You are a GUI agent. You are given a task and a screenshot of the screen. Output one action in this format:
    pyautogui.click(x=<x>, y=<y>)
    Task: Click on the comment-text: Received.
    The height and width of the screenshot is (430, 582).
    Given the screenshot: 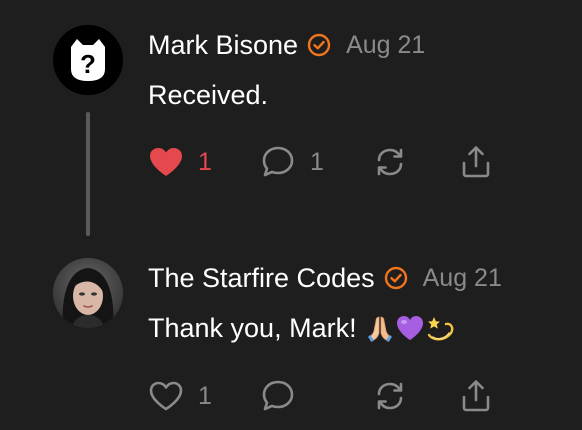 What is the action you would take?
    pyautogui.click(x=208, y=95)
    